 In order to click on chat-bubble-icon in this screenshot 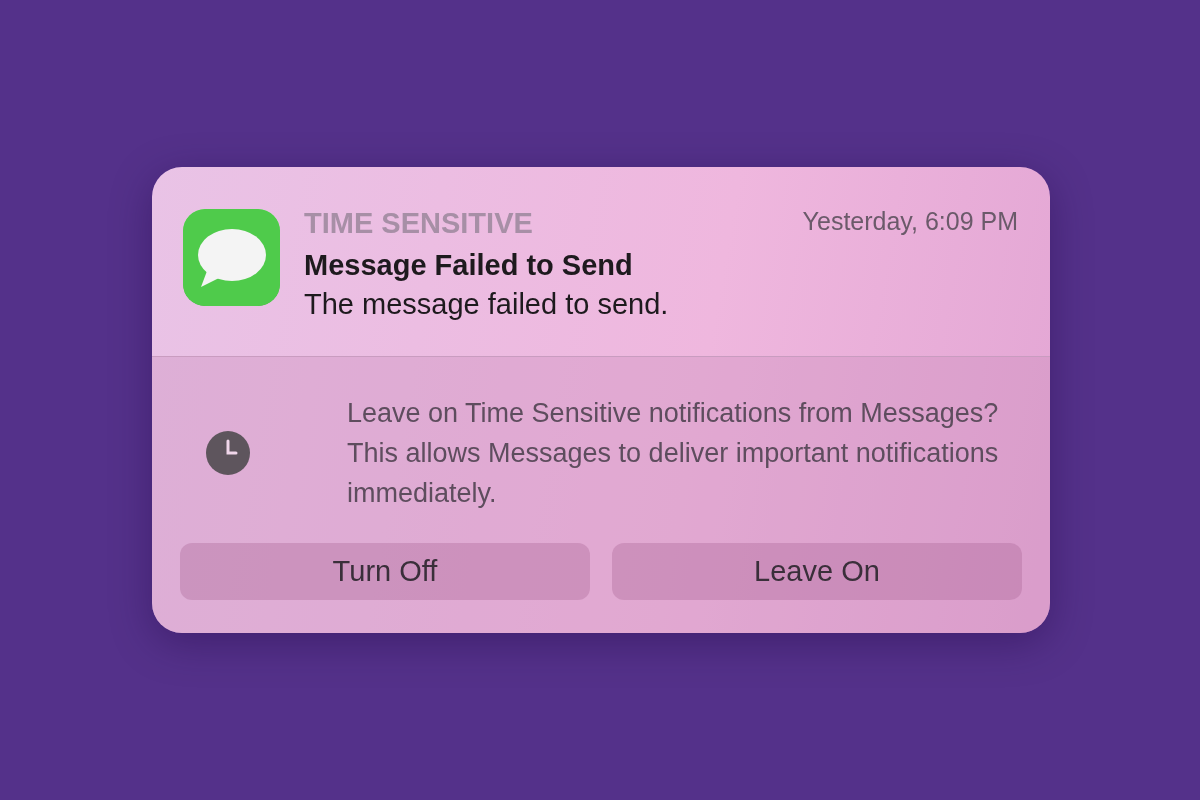, I will do `click(231, 257)`.